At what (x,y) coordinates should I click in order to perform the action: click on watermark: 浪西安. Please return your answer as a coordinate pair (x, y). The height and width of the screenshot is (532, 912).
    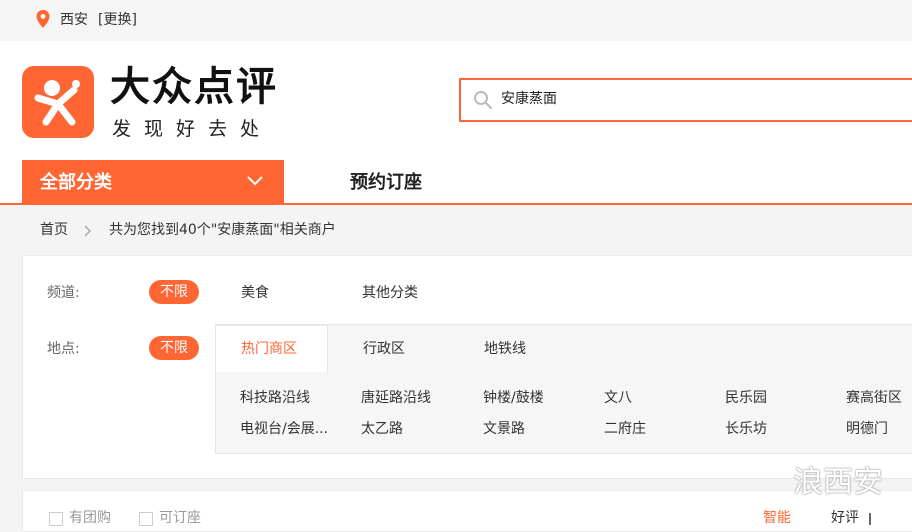
    Looking at the image, I should click on (838, 482).